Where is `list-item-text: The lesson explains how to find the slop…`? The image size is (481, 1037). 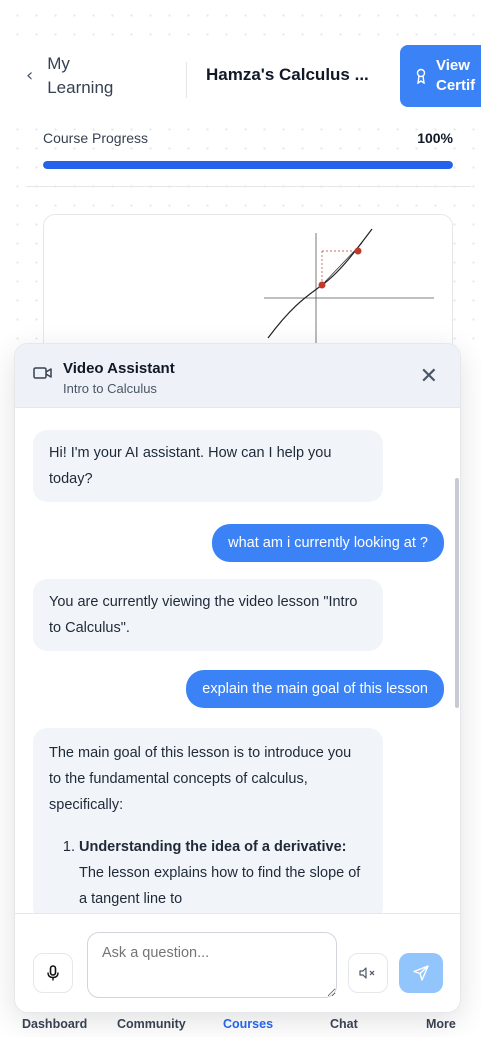 list-item-text: The lesson explains how to find the slop… is located at coordinates (220, 886).